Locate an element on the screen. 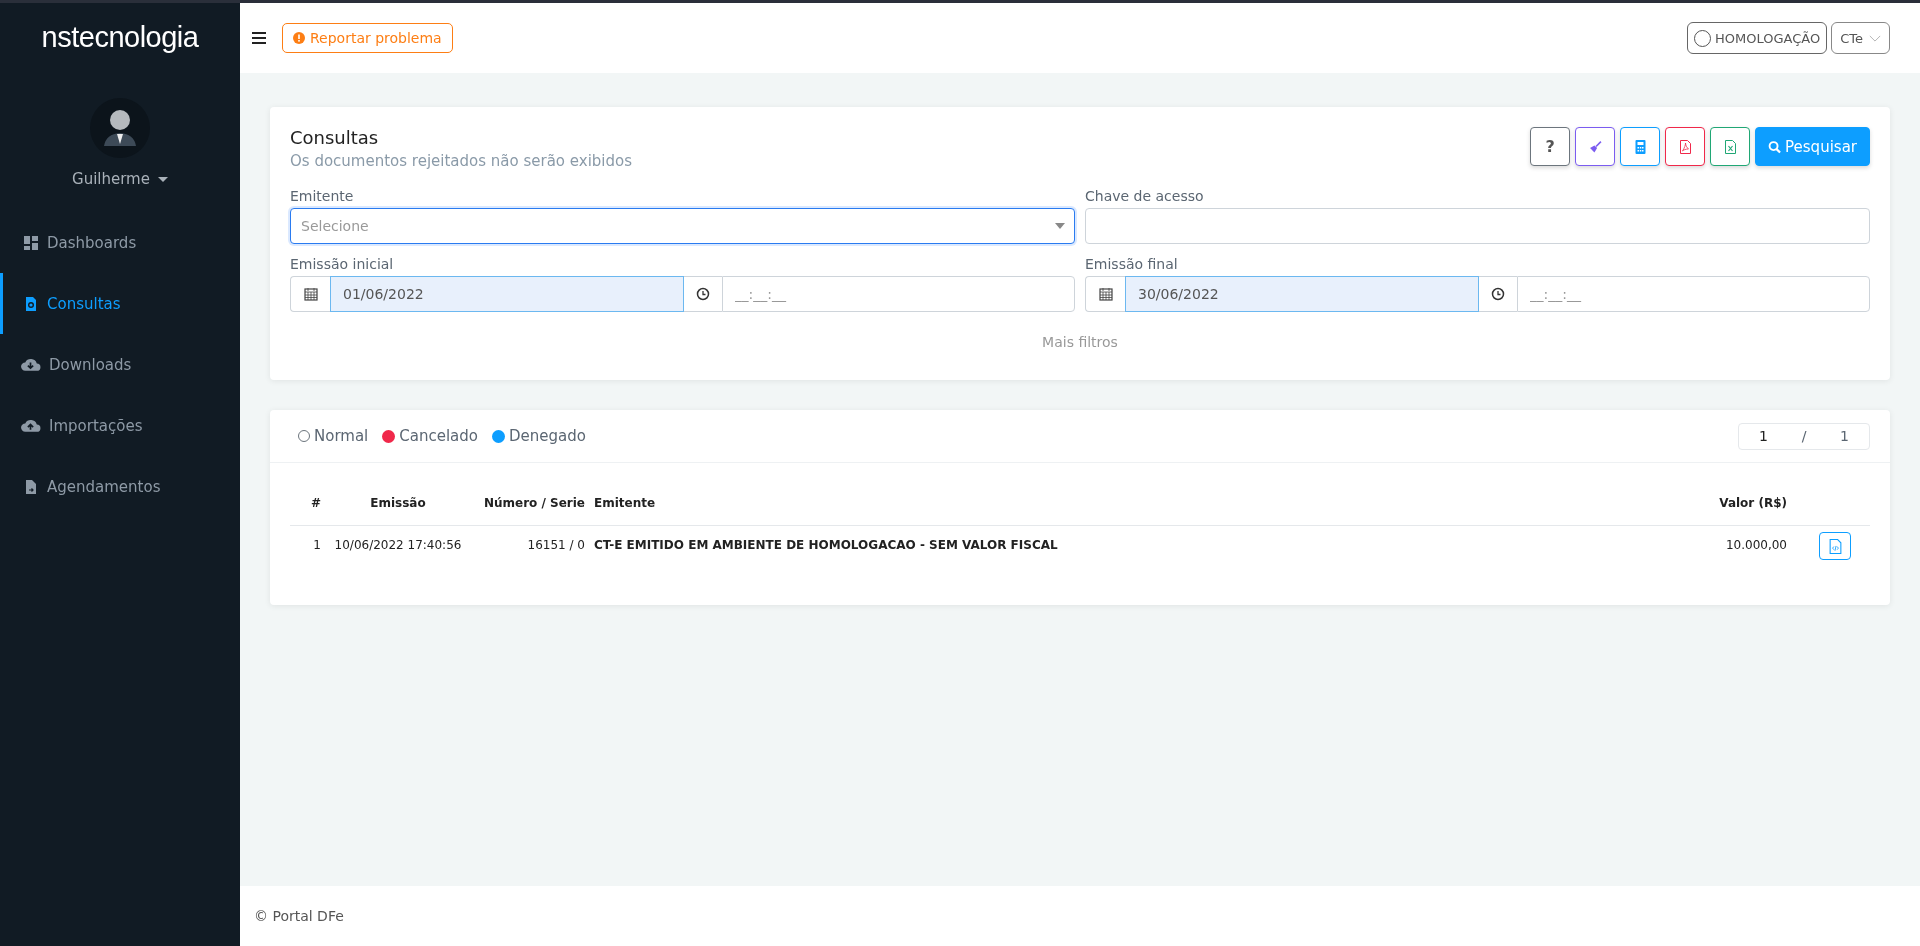  broom-icon is located at coordinates (1595, 146).